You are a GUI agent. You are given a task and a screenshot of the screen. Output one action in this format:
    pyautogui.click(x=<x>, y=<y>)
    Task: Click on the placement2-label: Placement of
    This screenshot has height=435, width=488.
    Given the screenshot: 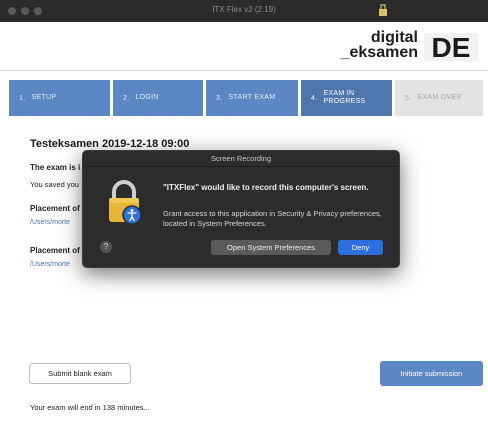 What is the action you would take?
    pyautogui.click(x=55, y=250)
    